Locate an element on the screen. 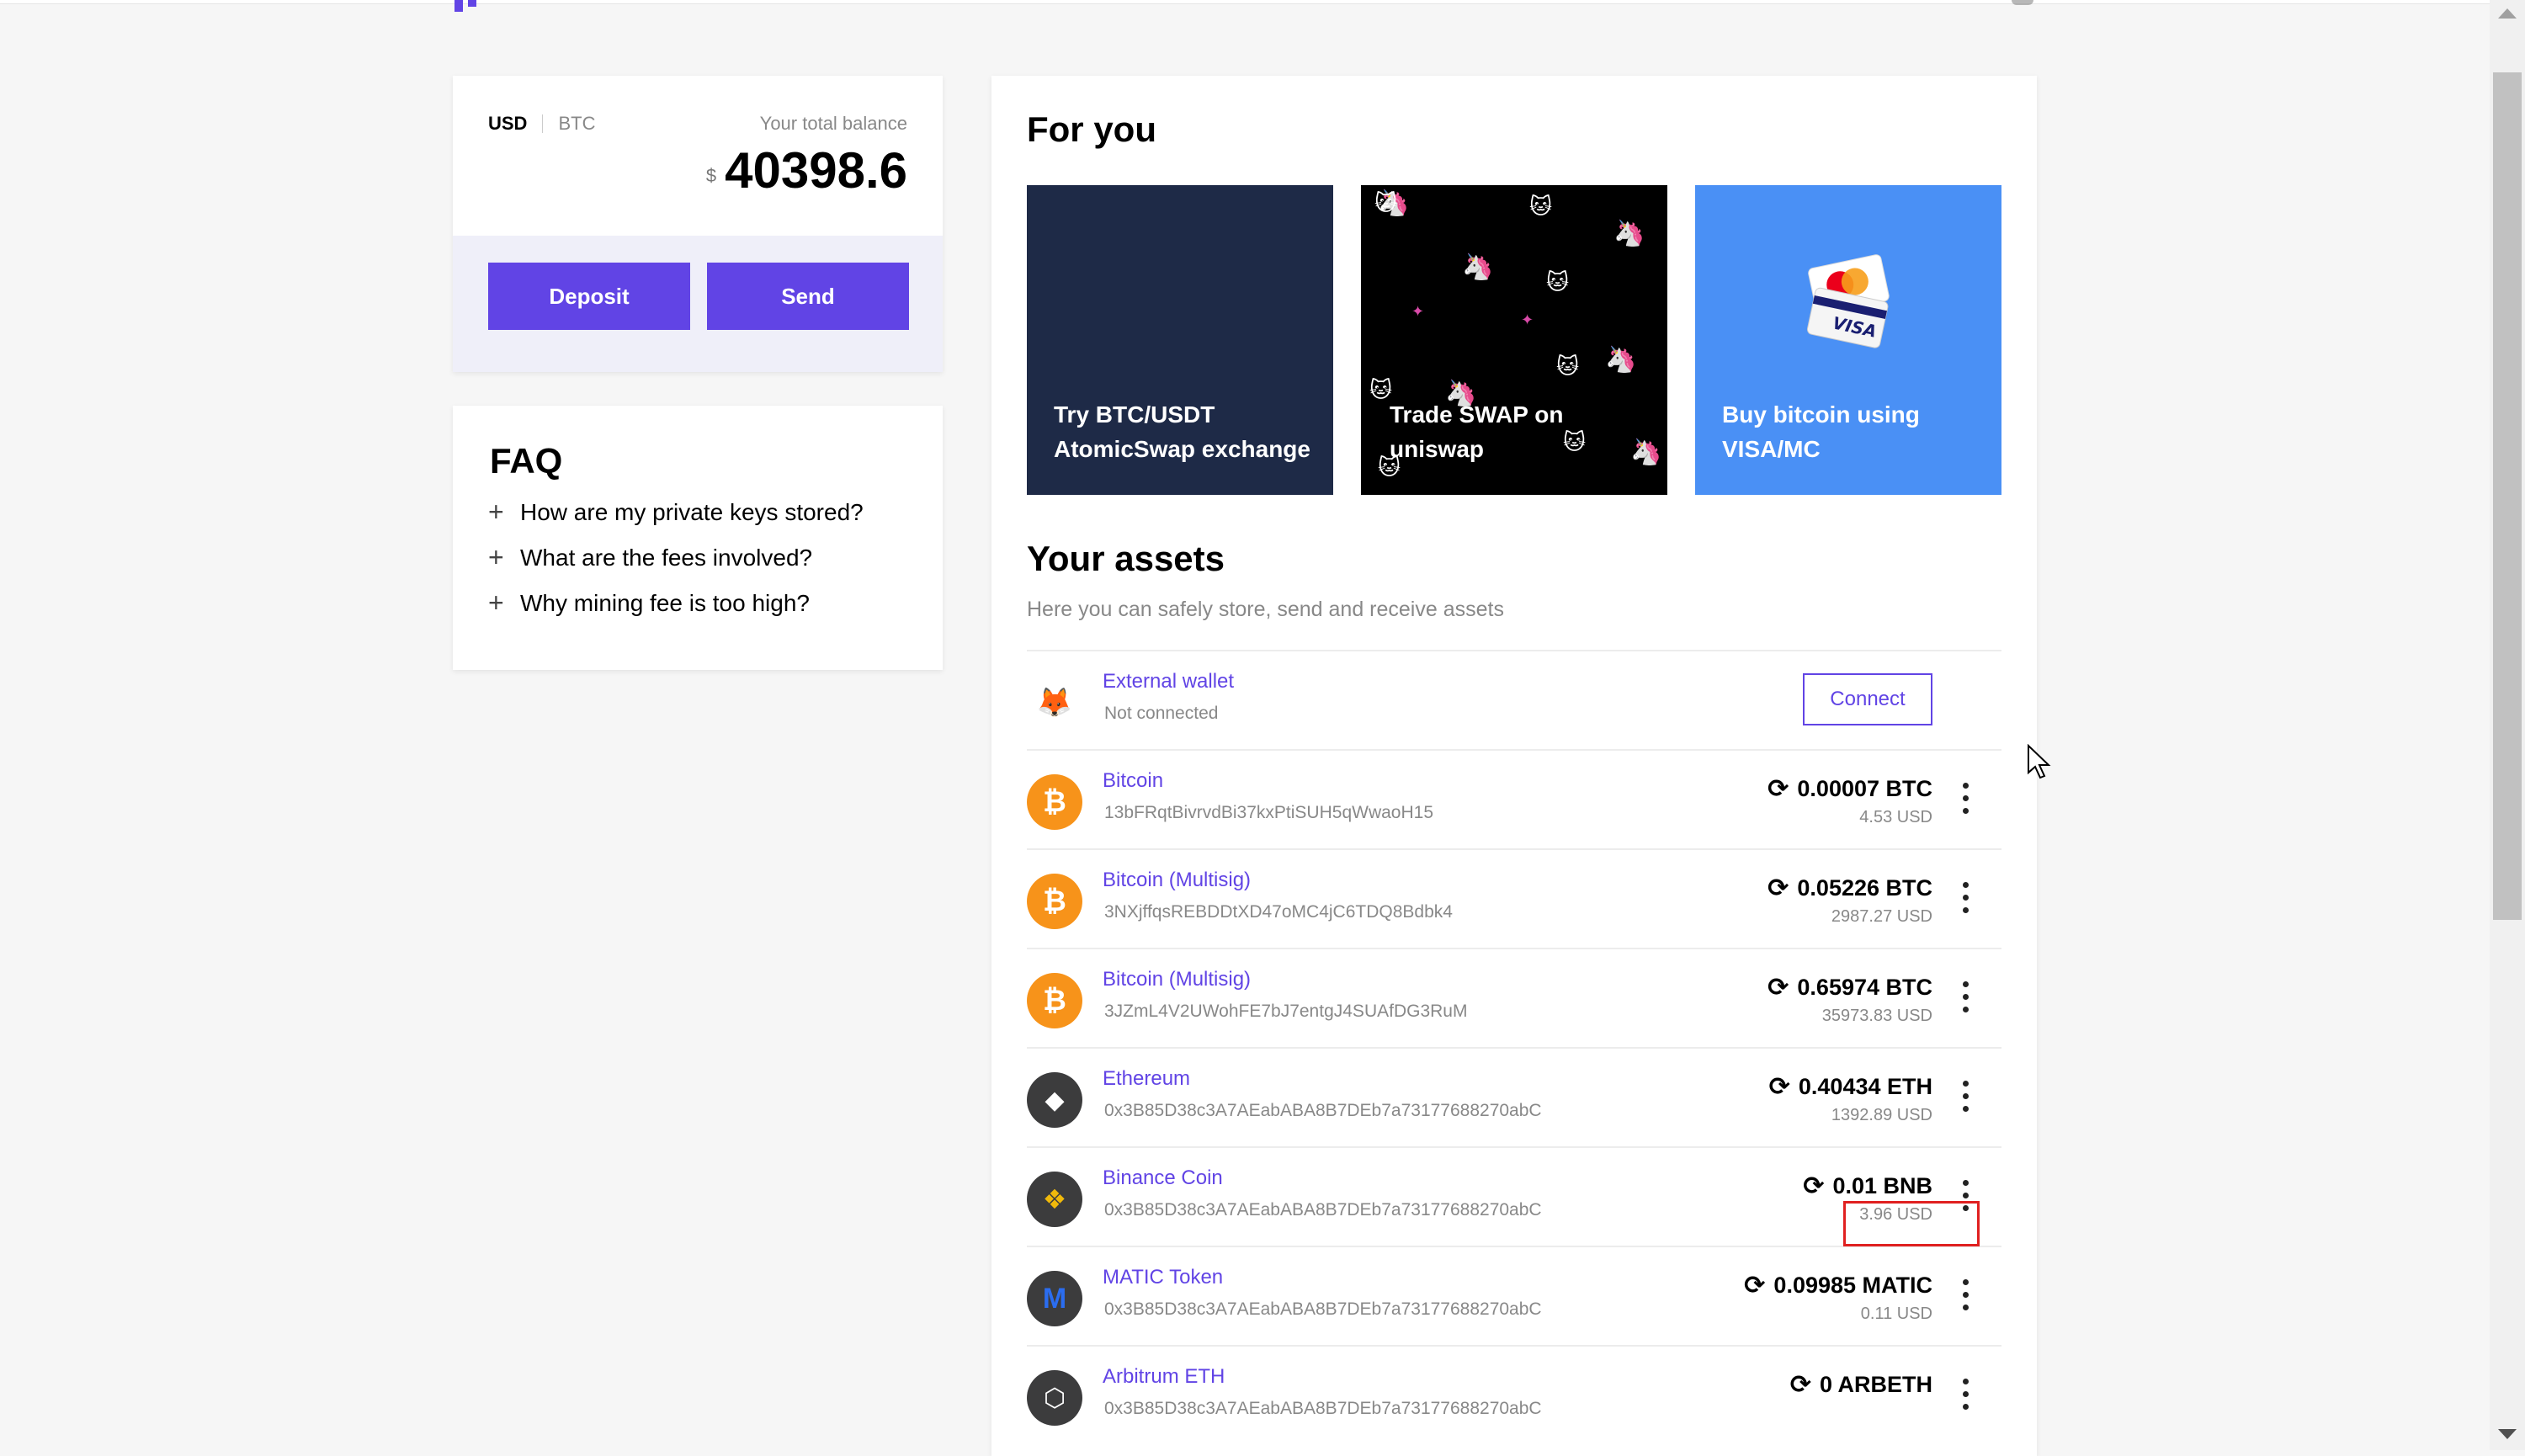 This screenshot has height=1456, width=2525. avatar-icon is located at coordinates (2022, 2).